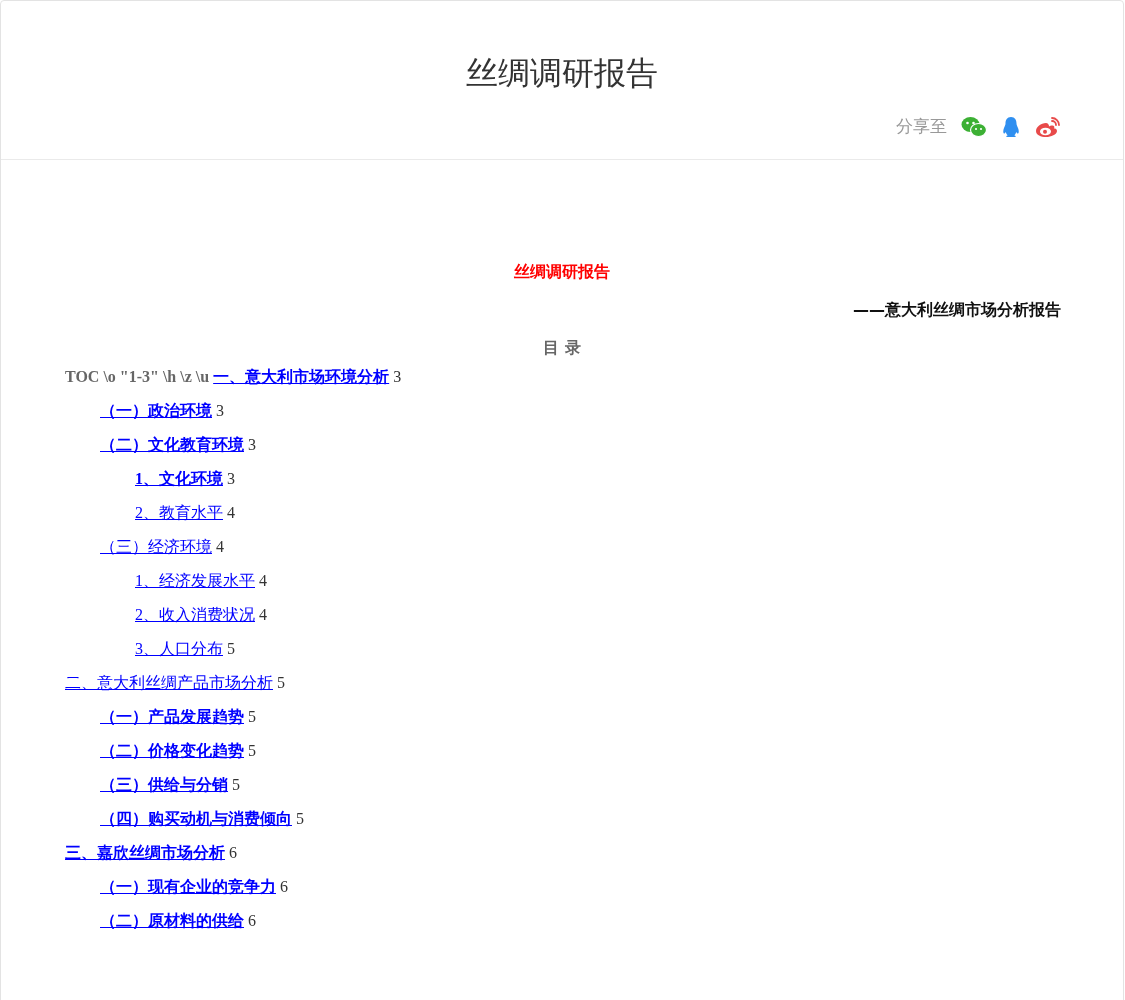 This screenshot has height=1000, width=1125. What do you see at coordinates (172, 716) in the screenshot?
I see `toc-link: （一）产品发展趋势` at bounding box center [172, 716].